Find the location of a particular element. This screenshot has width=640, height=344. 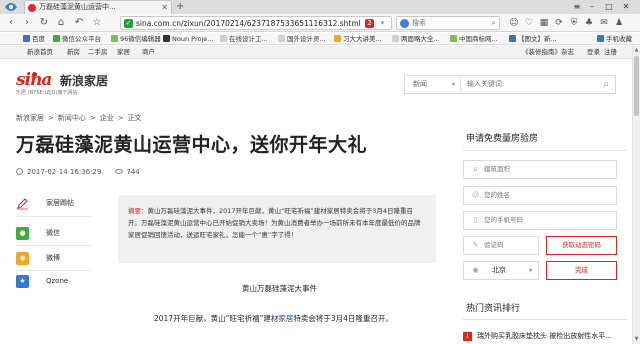

nav-link: 新房 is located at coordinates (73, 52).